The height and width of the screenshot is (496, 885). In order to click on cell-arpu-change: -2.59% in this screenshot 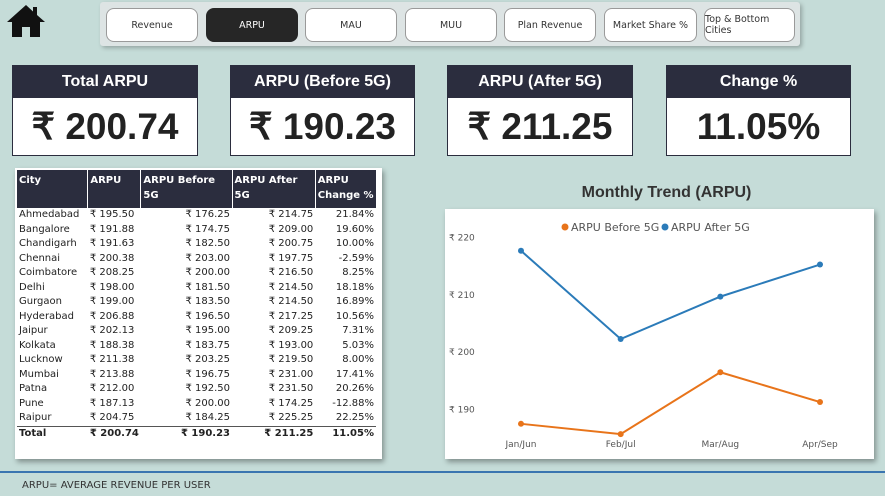, I will do `click(356, 258)`.